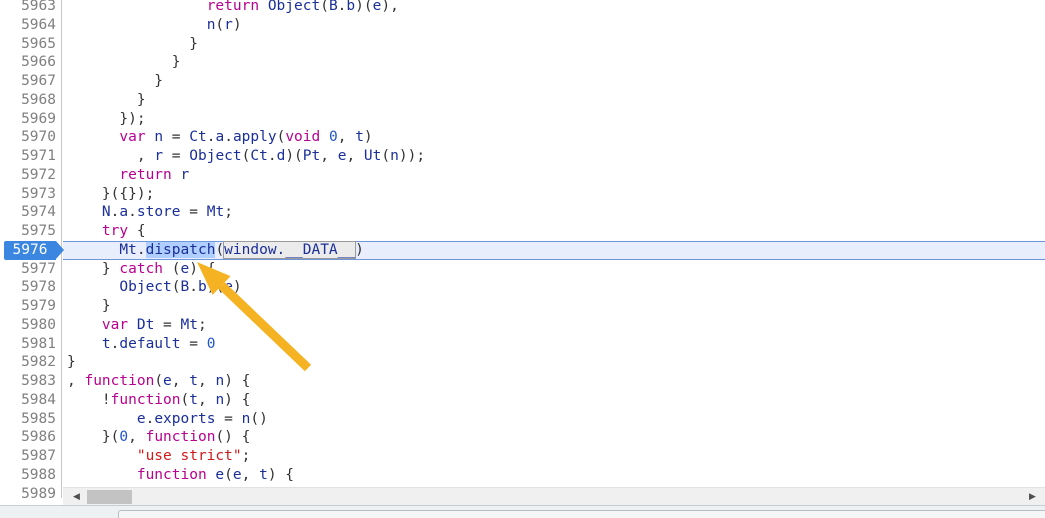  What do you see at coordinates (28, 156) in the screenshot?
I see `line-number: 5971` at bounding box center [28, 156].